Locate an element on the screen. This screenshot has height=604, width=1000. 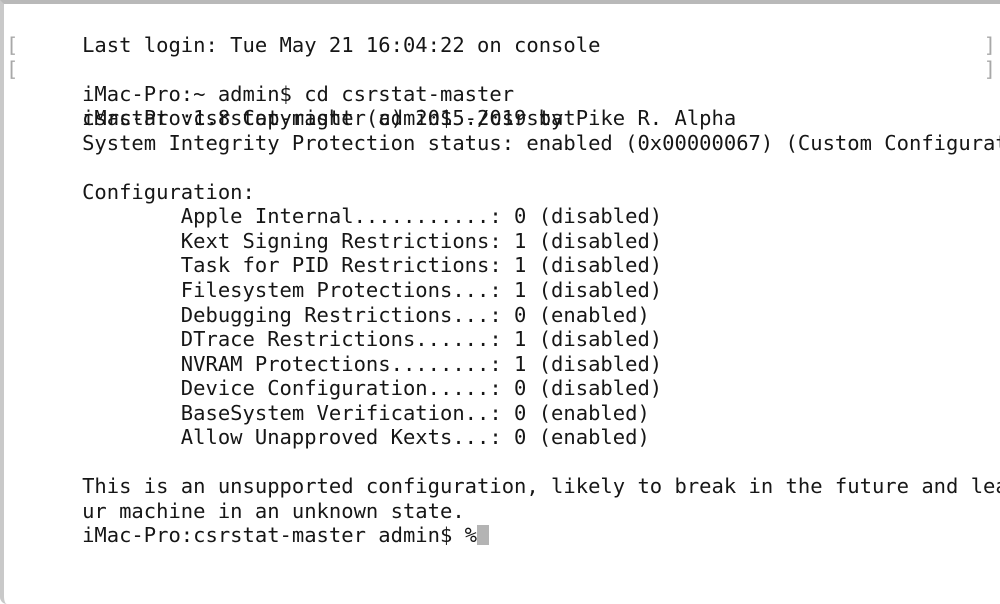
config-row-dtrace-restrictions: DTrace Restrictions......: 1 (disabled) is located at coordinates (504, 327).